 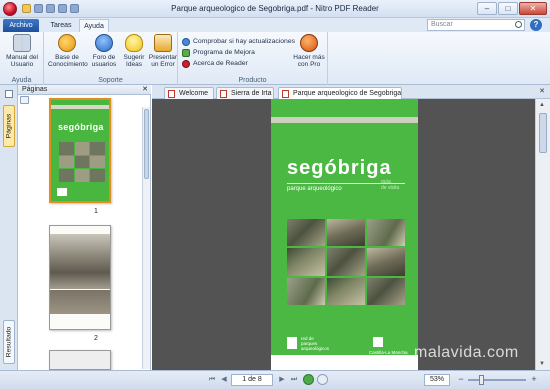 I want to click on refresh-icon, so click(x=322, y=379).